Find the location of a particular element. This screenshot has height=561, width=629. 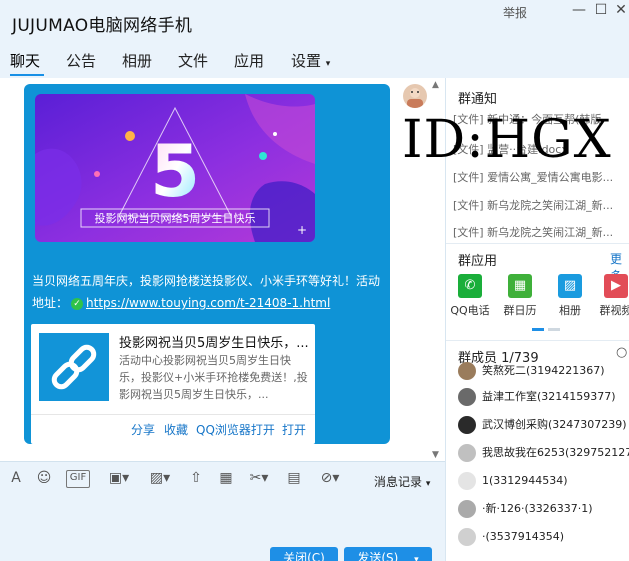

banner-number: 5 is located at coordinates (175, 171).